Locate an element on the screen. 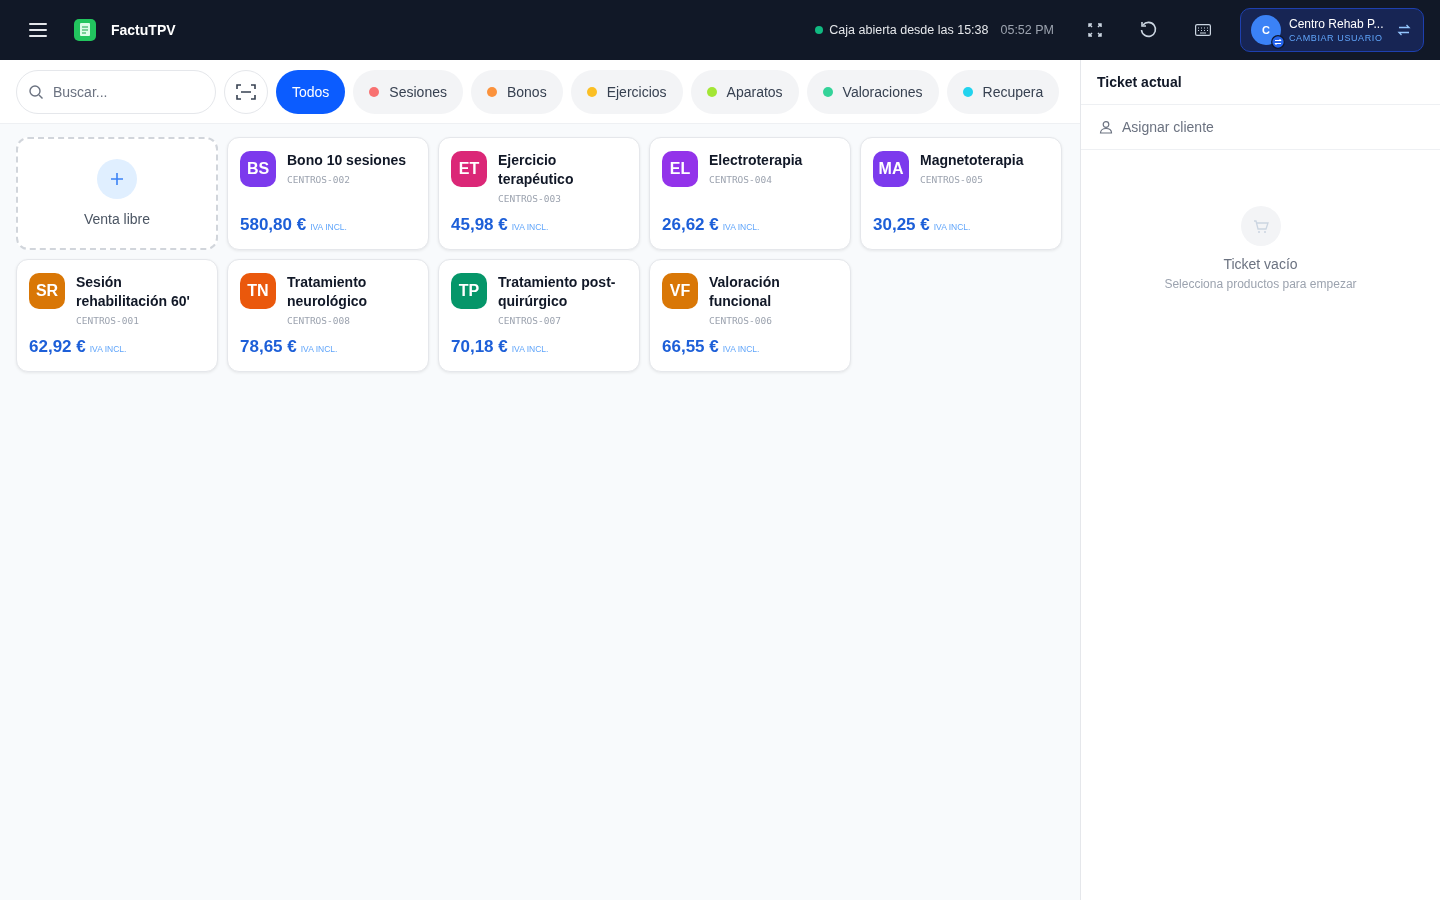  product-code: CENTROS-004 is located at coordinates (741, 179).